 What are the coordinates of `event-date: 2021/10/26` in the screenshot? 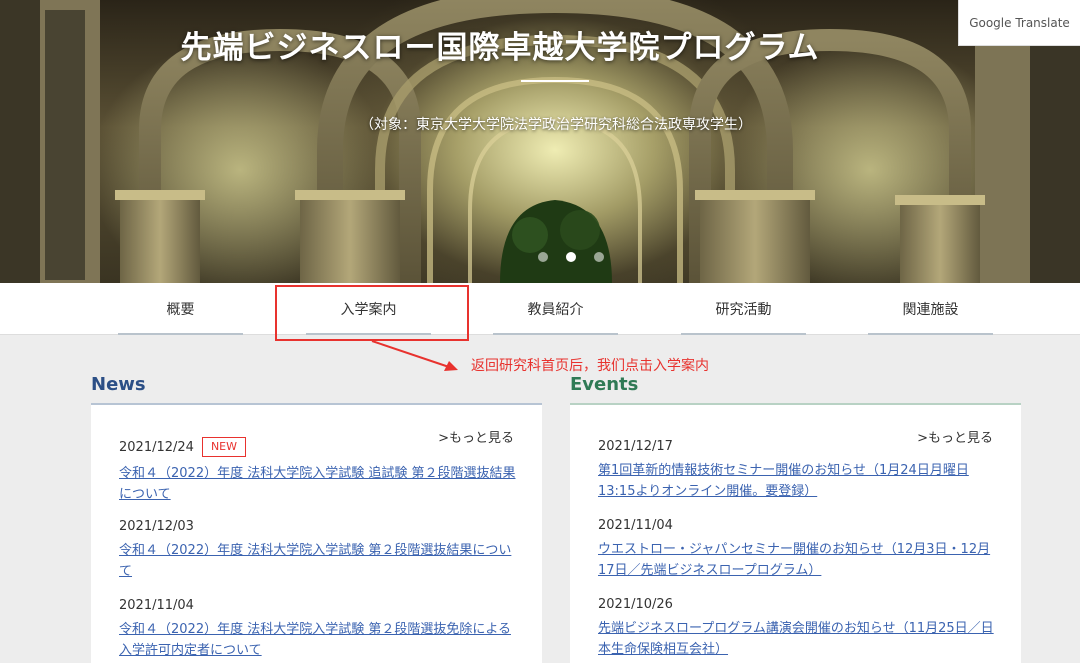 It's located at (635, 604).